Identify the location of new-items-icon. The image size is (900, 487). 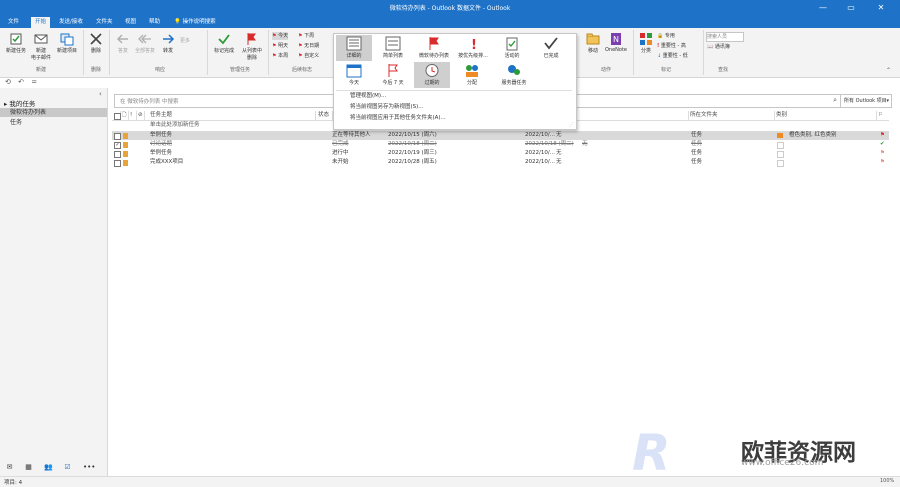
(67, 39).